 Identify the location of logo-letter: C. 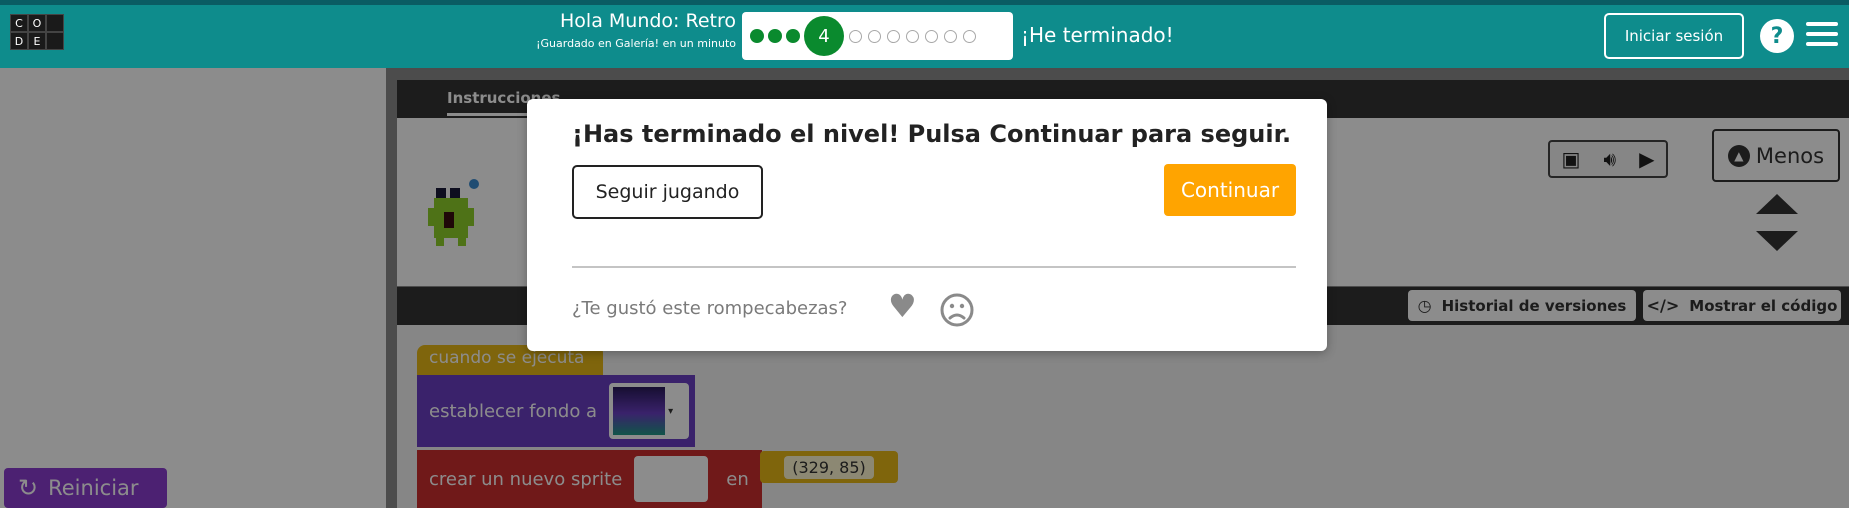
(19, 23).